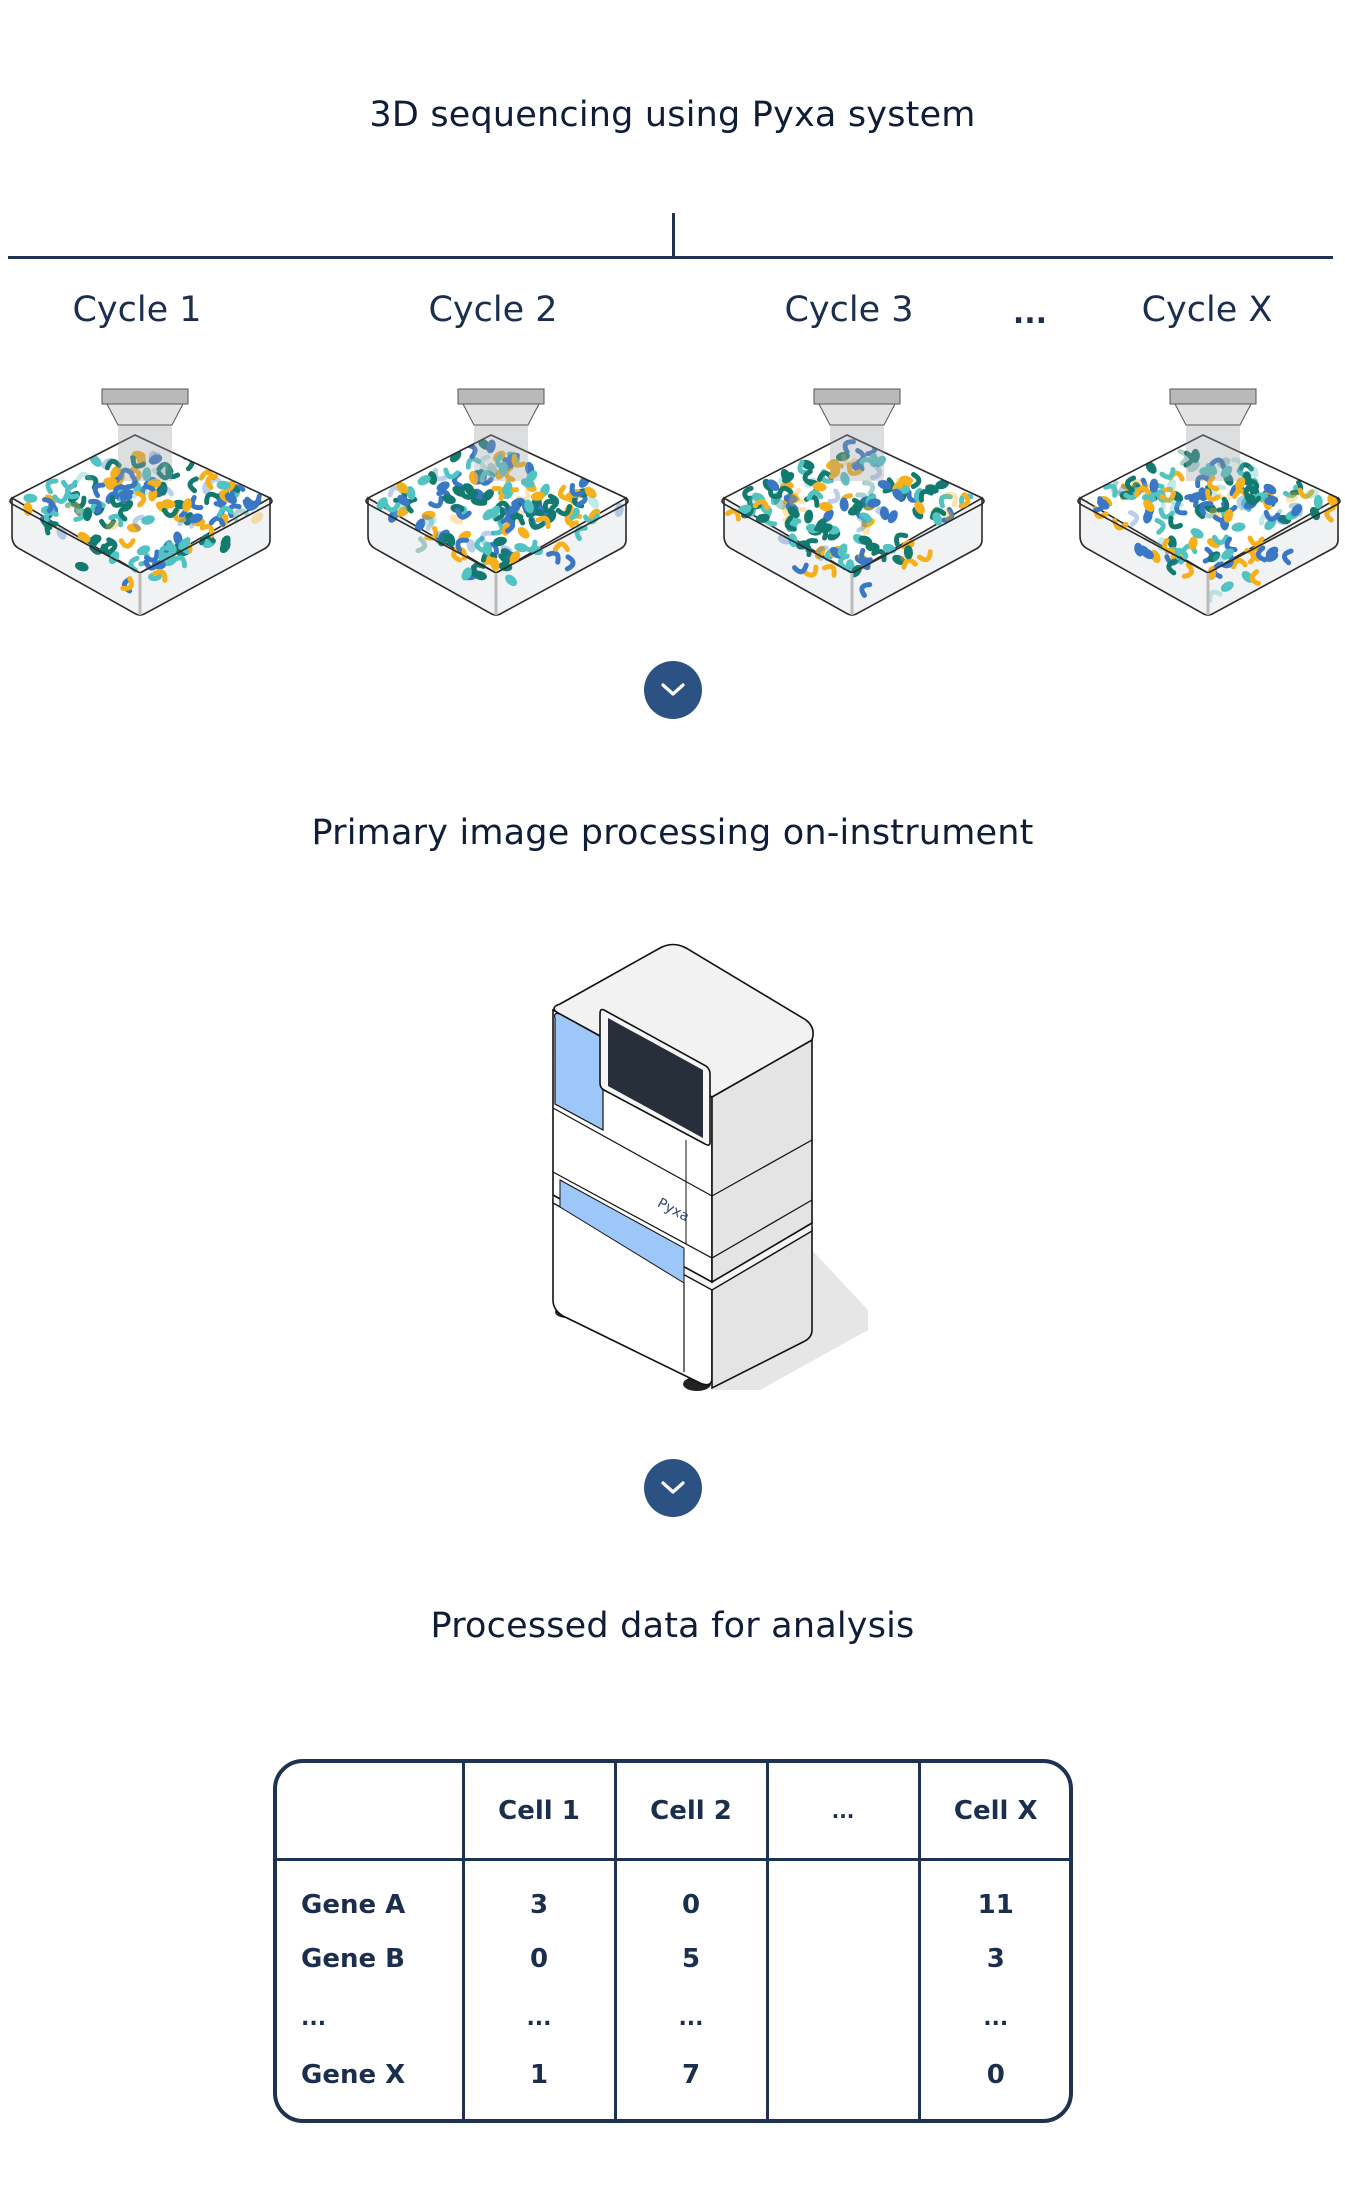 This screenshot has width=1345, height=2200. Describe the element at coordinates (539, 2075) in the screenshot. I see `table-cell: 1` at that location.